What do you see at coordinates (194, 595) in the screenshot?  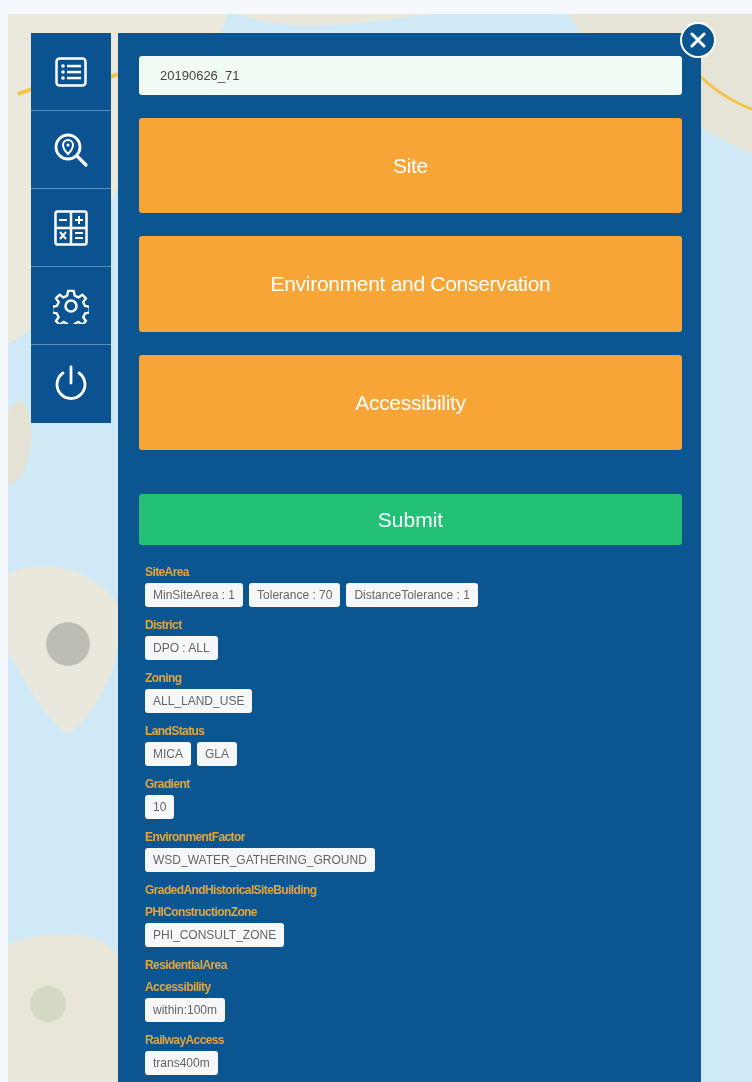 I see `criterion-tag: MinSiteArea : 1` at bounding box center [194, 595].